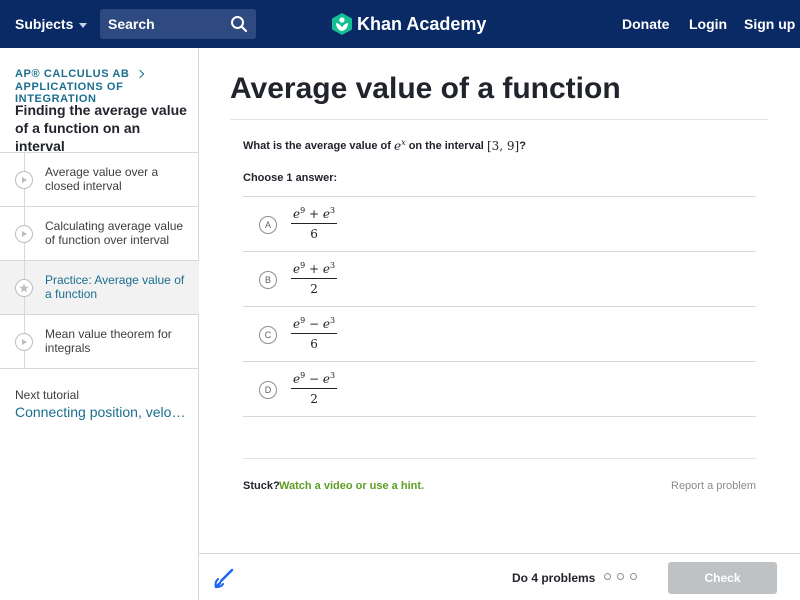  What do you see at coordinates (108, 341) in the screenshot?
I see `lesson-label: Mean value theorem for integrals` at bounding box center [108, 341].